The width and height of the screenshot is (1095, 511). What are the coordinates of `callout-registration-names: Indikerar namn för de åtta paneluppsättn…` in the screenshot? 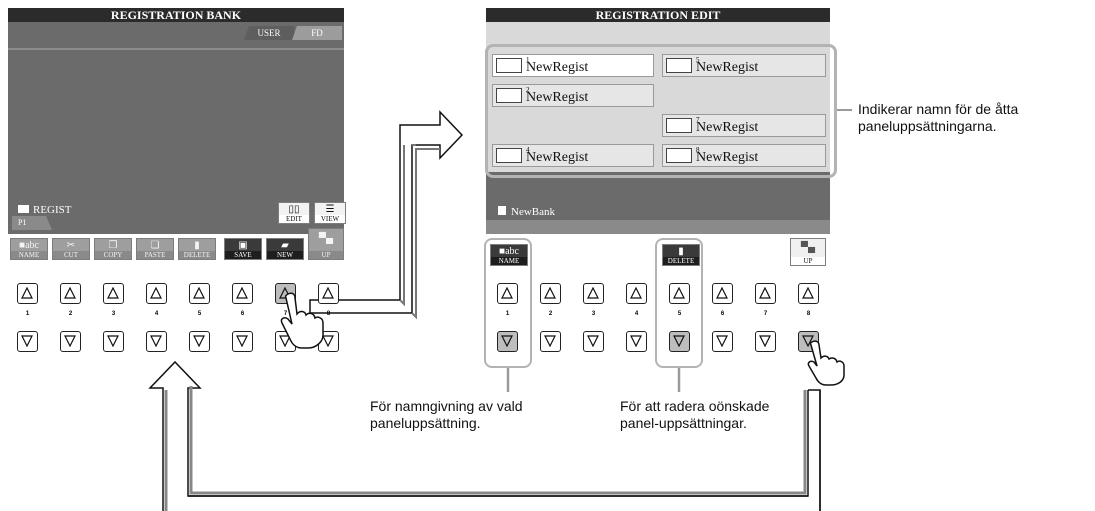 It's located at (938, 117).